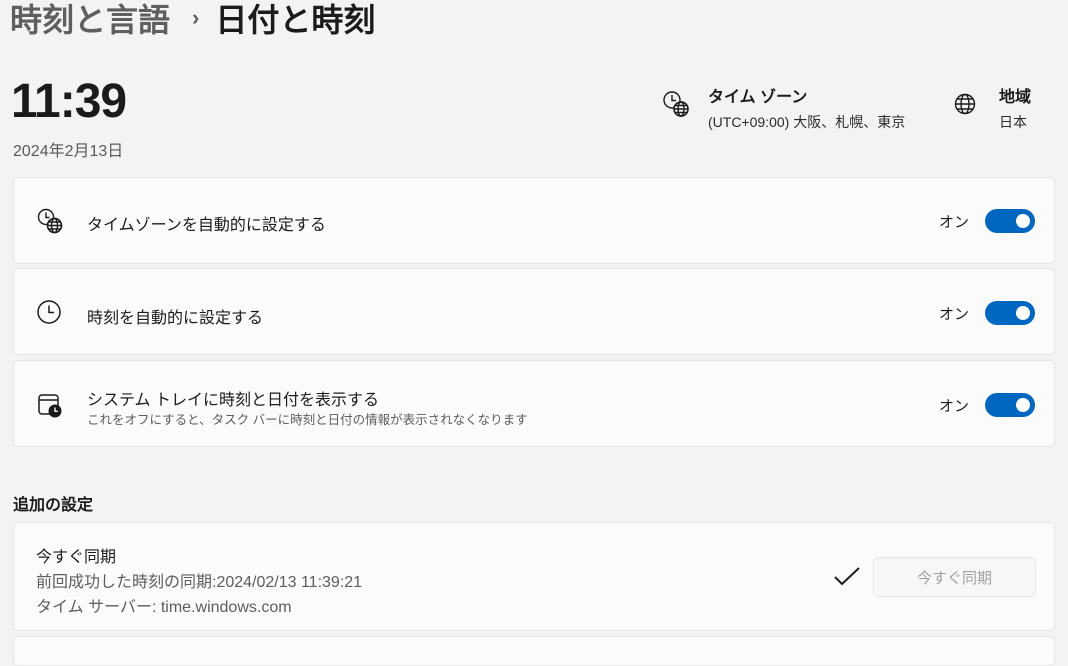 The height and width of the screenshot is (666, 1068). What do you see at coordinates (307, 420) in the screenshot?
I see `setting-sublabel: これをオフにすると、タスク バーに時刻と日付の情報が表示されなくなります` at bounding box center [307, 420].